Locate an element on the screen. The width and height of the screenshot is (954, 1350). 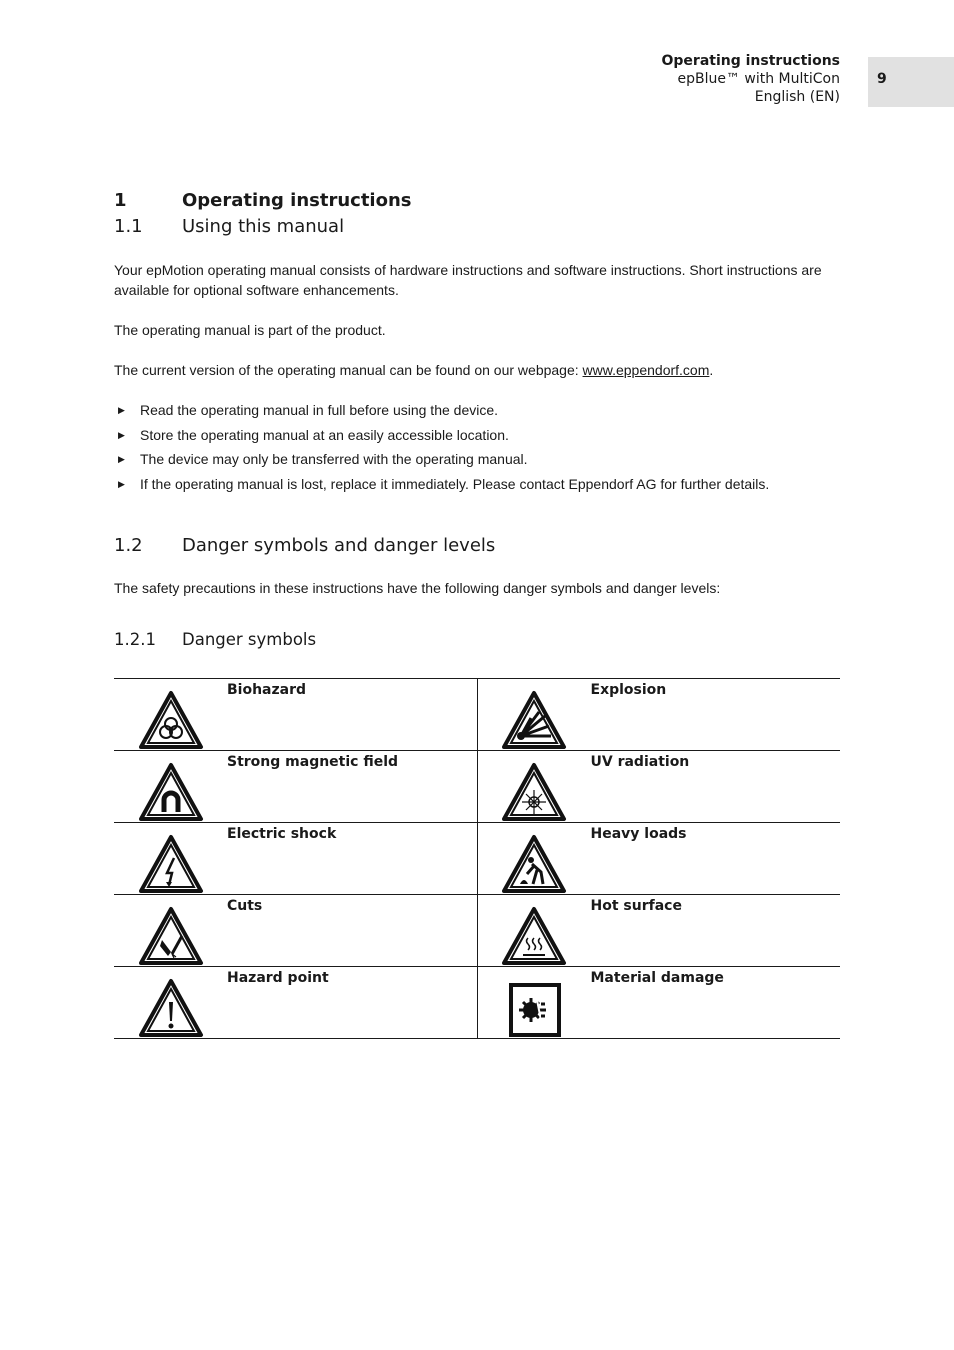
header-language: English (EN) is located at coordinates (797, 97).